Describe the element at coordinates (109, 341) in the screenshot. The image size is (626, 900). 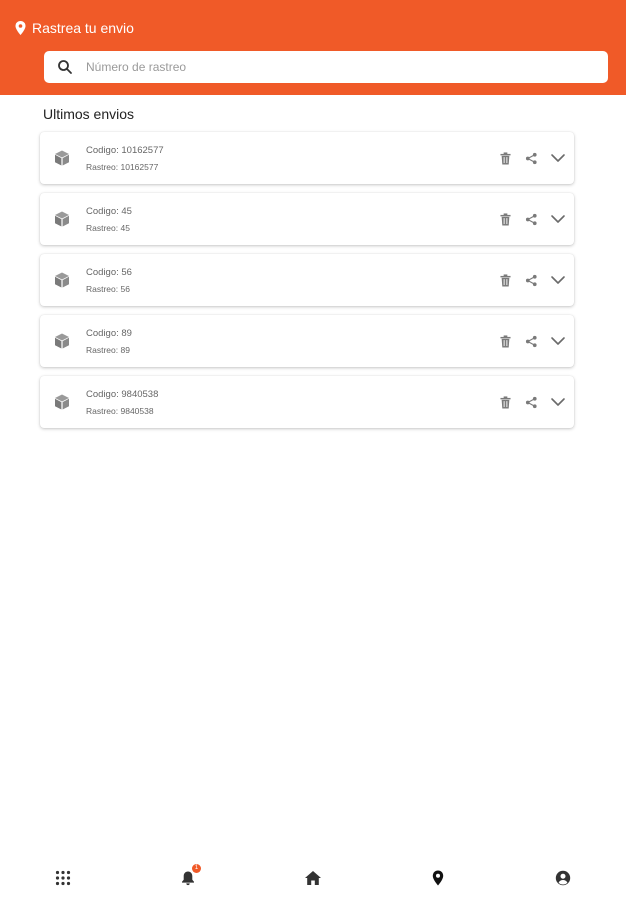
I see `shipment-text: Codigo: 89 Rastreo: 89` at that location.